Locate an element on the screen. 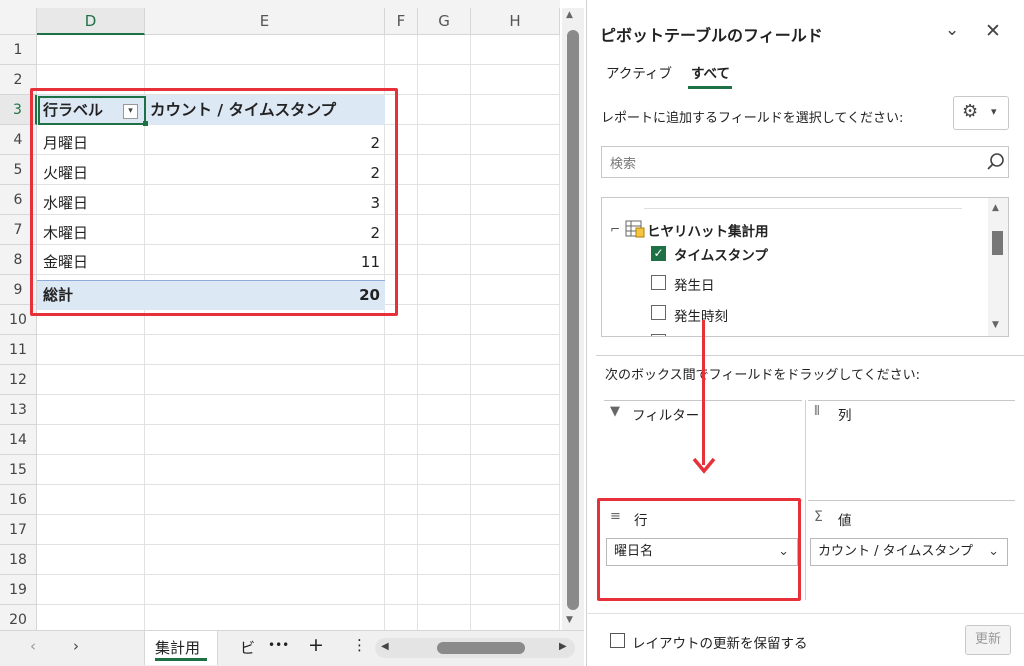 The height and width of the screenshot is (666, 1024). column-header-h: H is located at coordinates (515, 21).